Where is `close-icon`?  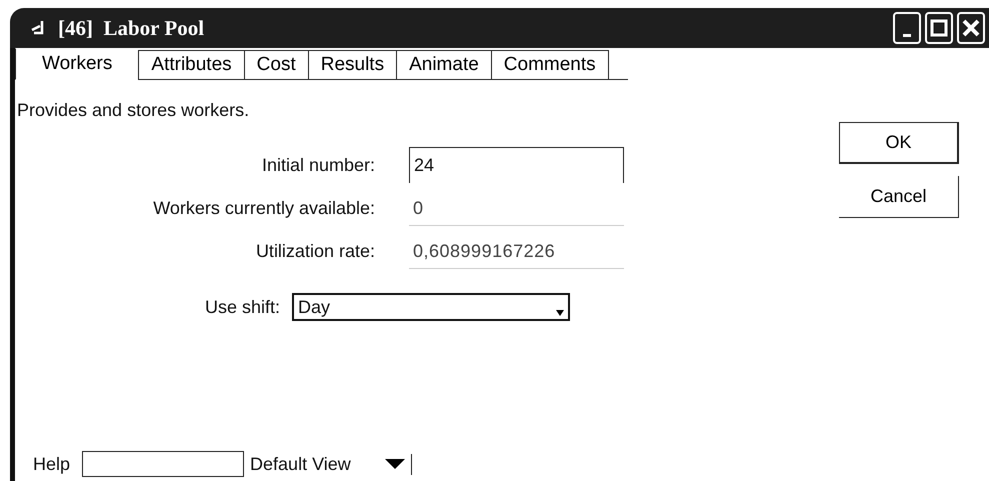 close-icon is located at coordinates (971, 28).